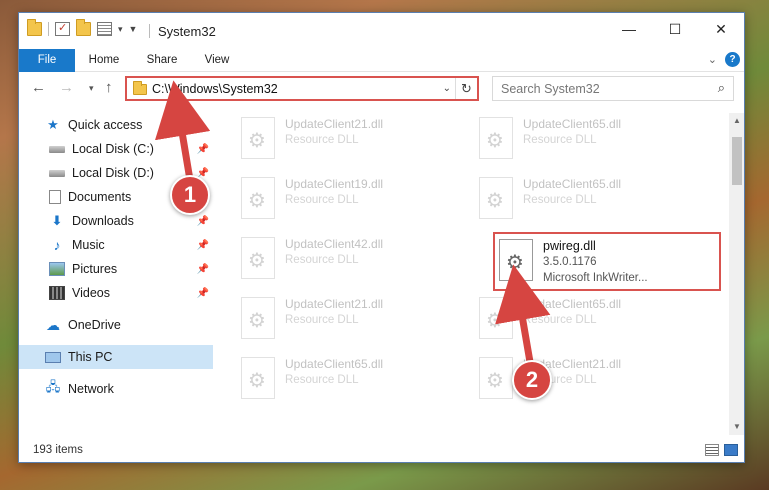 This screenshot has width=769, height=490. I want to click on sidebar-item-onedrive: ☁ OneDrive, so click(116, 325).